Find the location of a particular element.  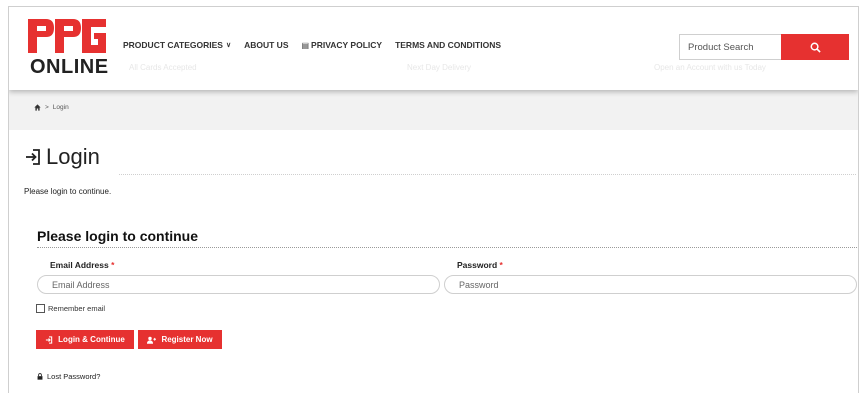

email-label-text: Email Address is located at coordinates (79, 265).